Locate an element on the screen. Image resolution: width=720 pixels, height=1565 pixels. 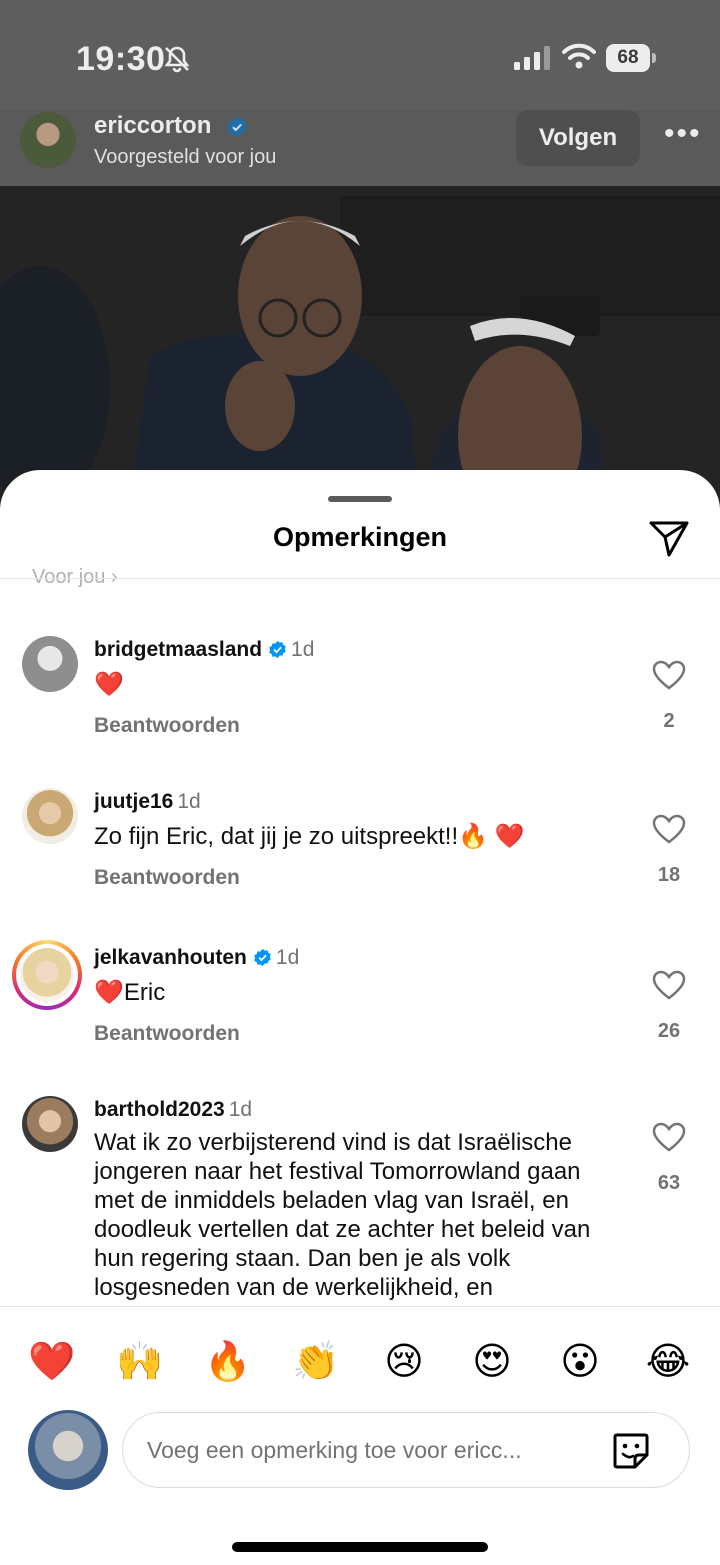
comment-username: bridgetmaasland 1d is located at coordinates (204, 650).